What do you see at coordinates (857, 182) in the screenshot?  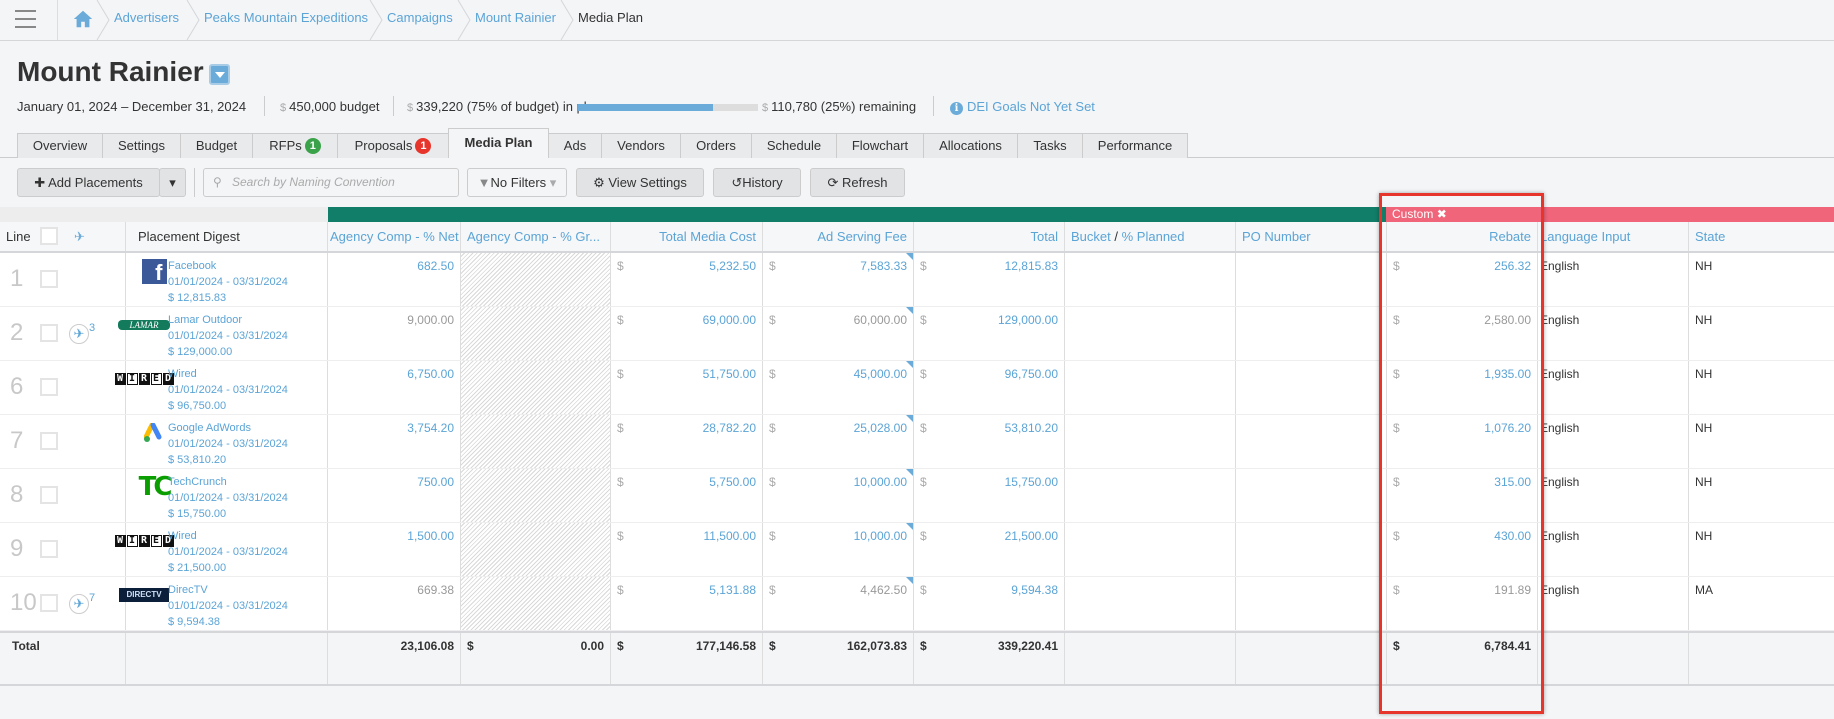 I see `refresh-button: ⟳ Refresh` at bounding box center [857, 182].